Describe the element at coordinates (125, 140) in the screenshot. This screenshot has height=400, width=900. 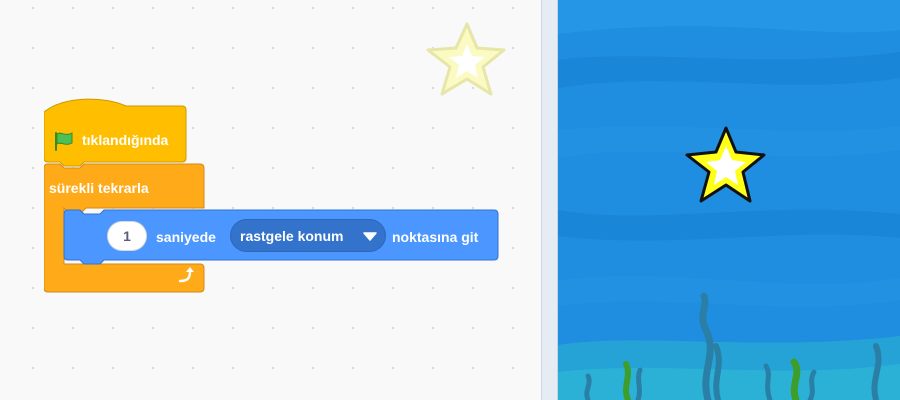
I see `hat-block-label: tıklandığında` at that location.